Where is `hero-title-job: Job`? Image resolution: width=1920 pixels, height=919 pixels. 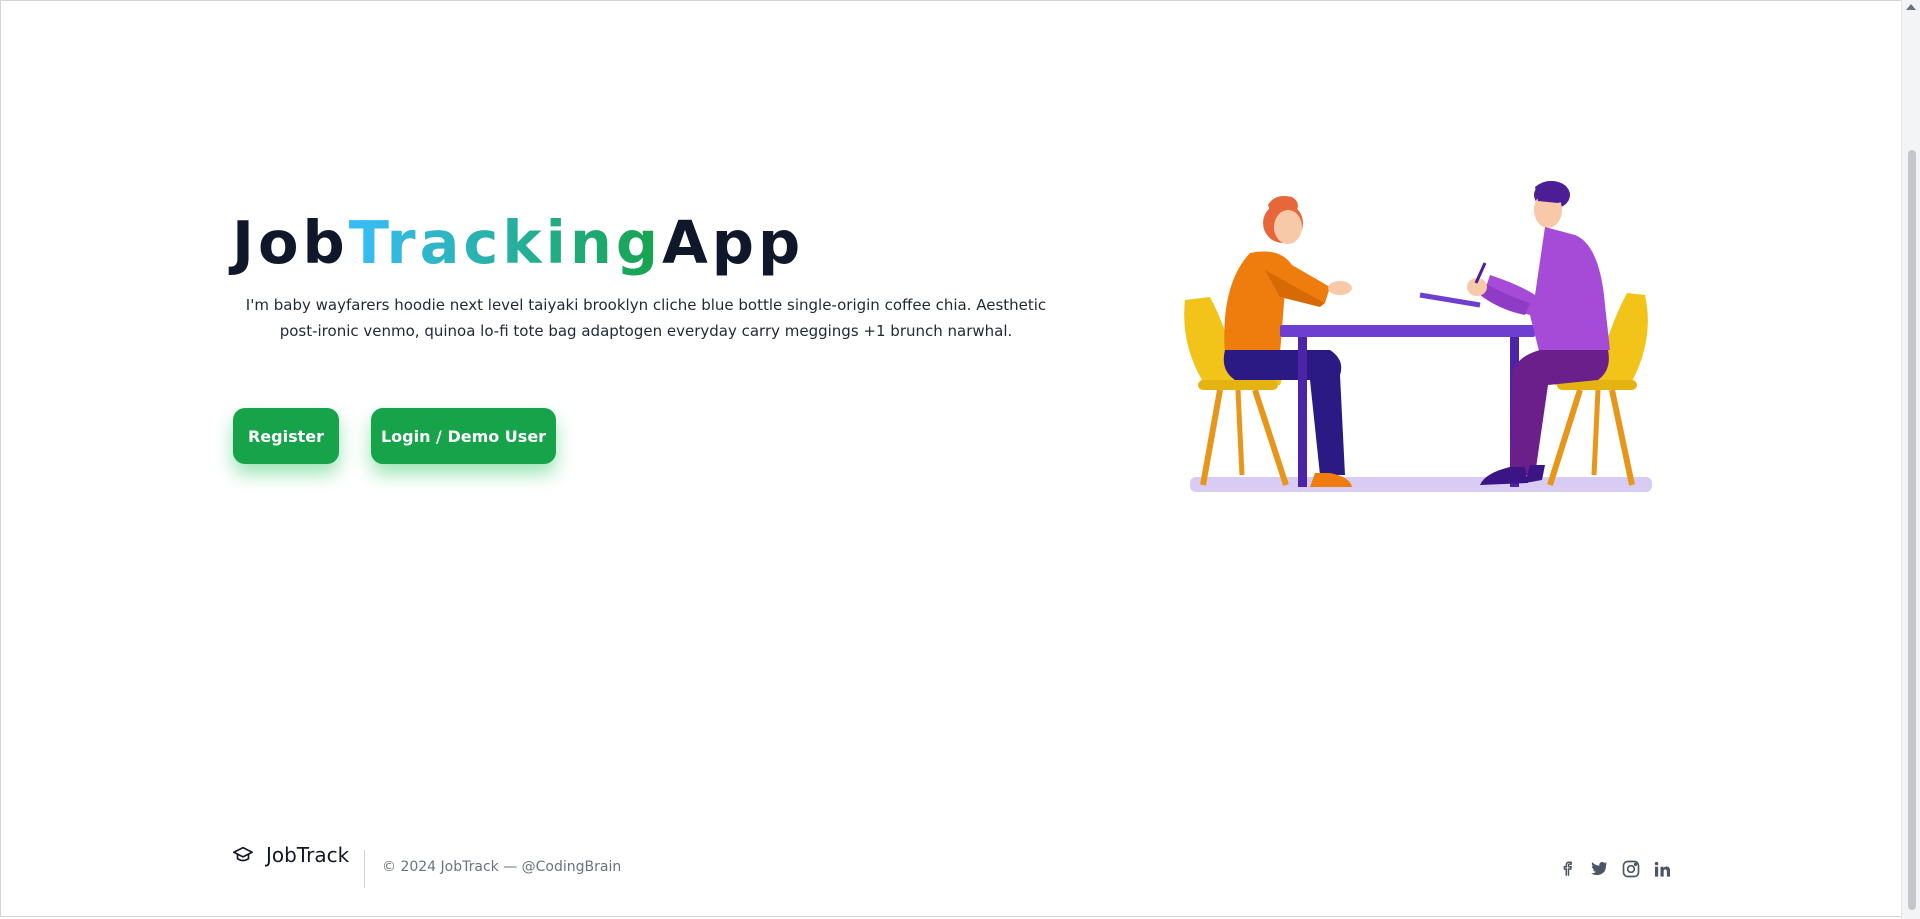
hero-title-job: Job is located at coordinates (290, 242).